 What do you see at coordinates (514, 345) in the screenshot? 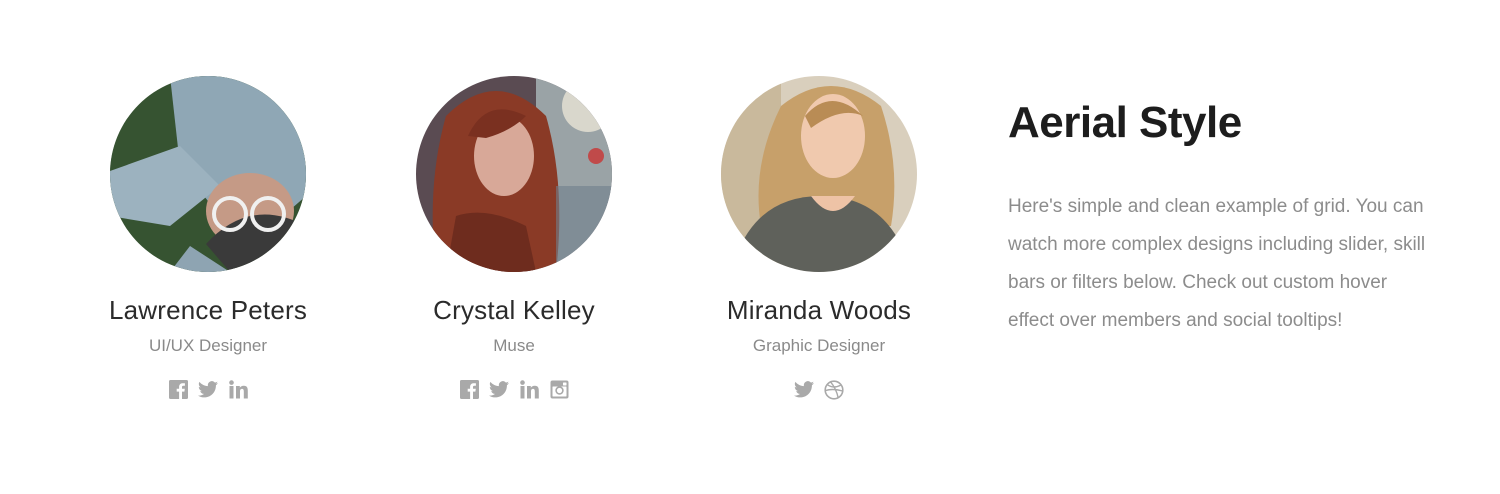
I see `member-role: Muse` at bounding box center [514, 345].